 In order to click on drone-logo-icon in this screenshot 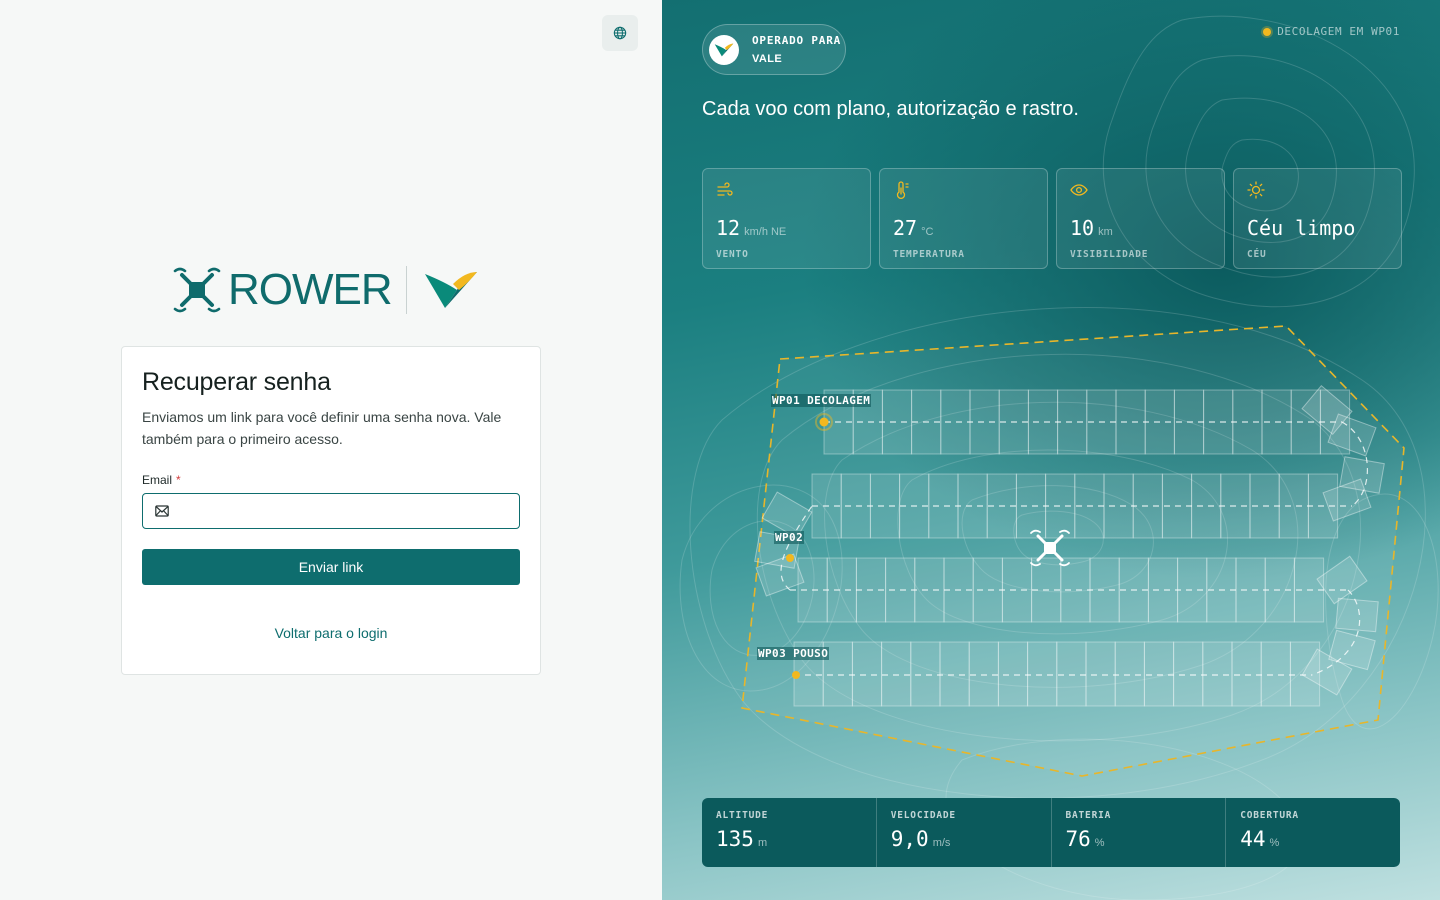, I will do `click(197, 290)`.